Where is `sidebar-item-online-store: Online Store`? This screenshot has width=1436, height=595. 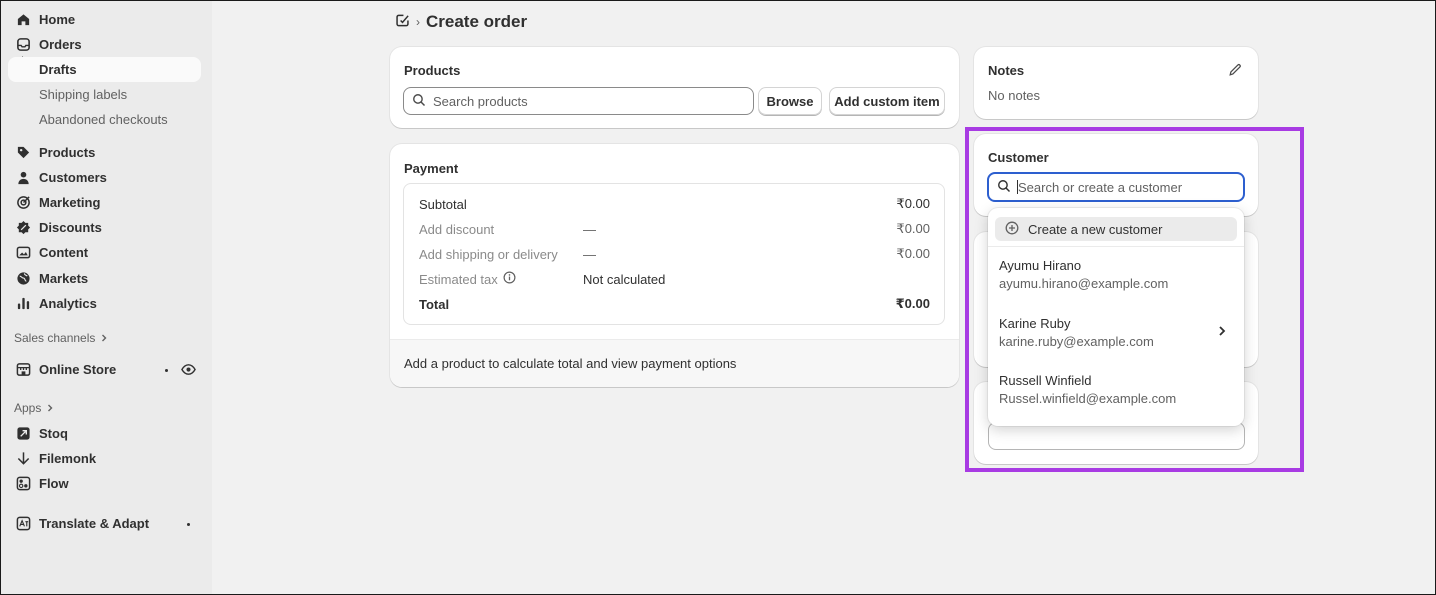
sidebar-item-online-store: Online Store is located at coordinates (104, 369).